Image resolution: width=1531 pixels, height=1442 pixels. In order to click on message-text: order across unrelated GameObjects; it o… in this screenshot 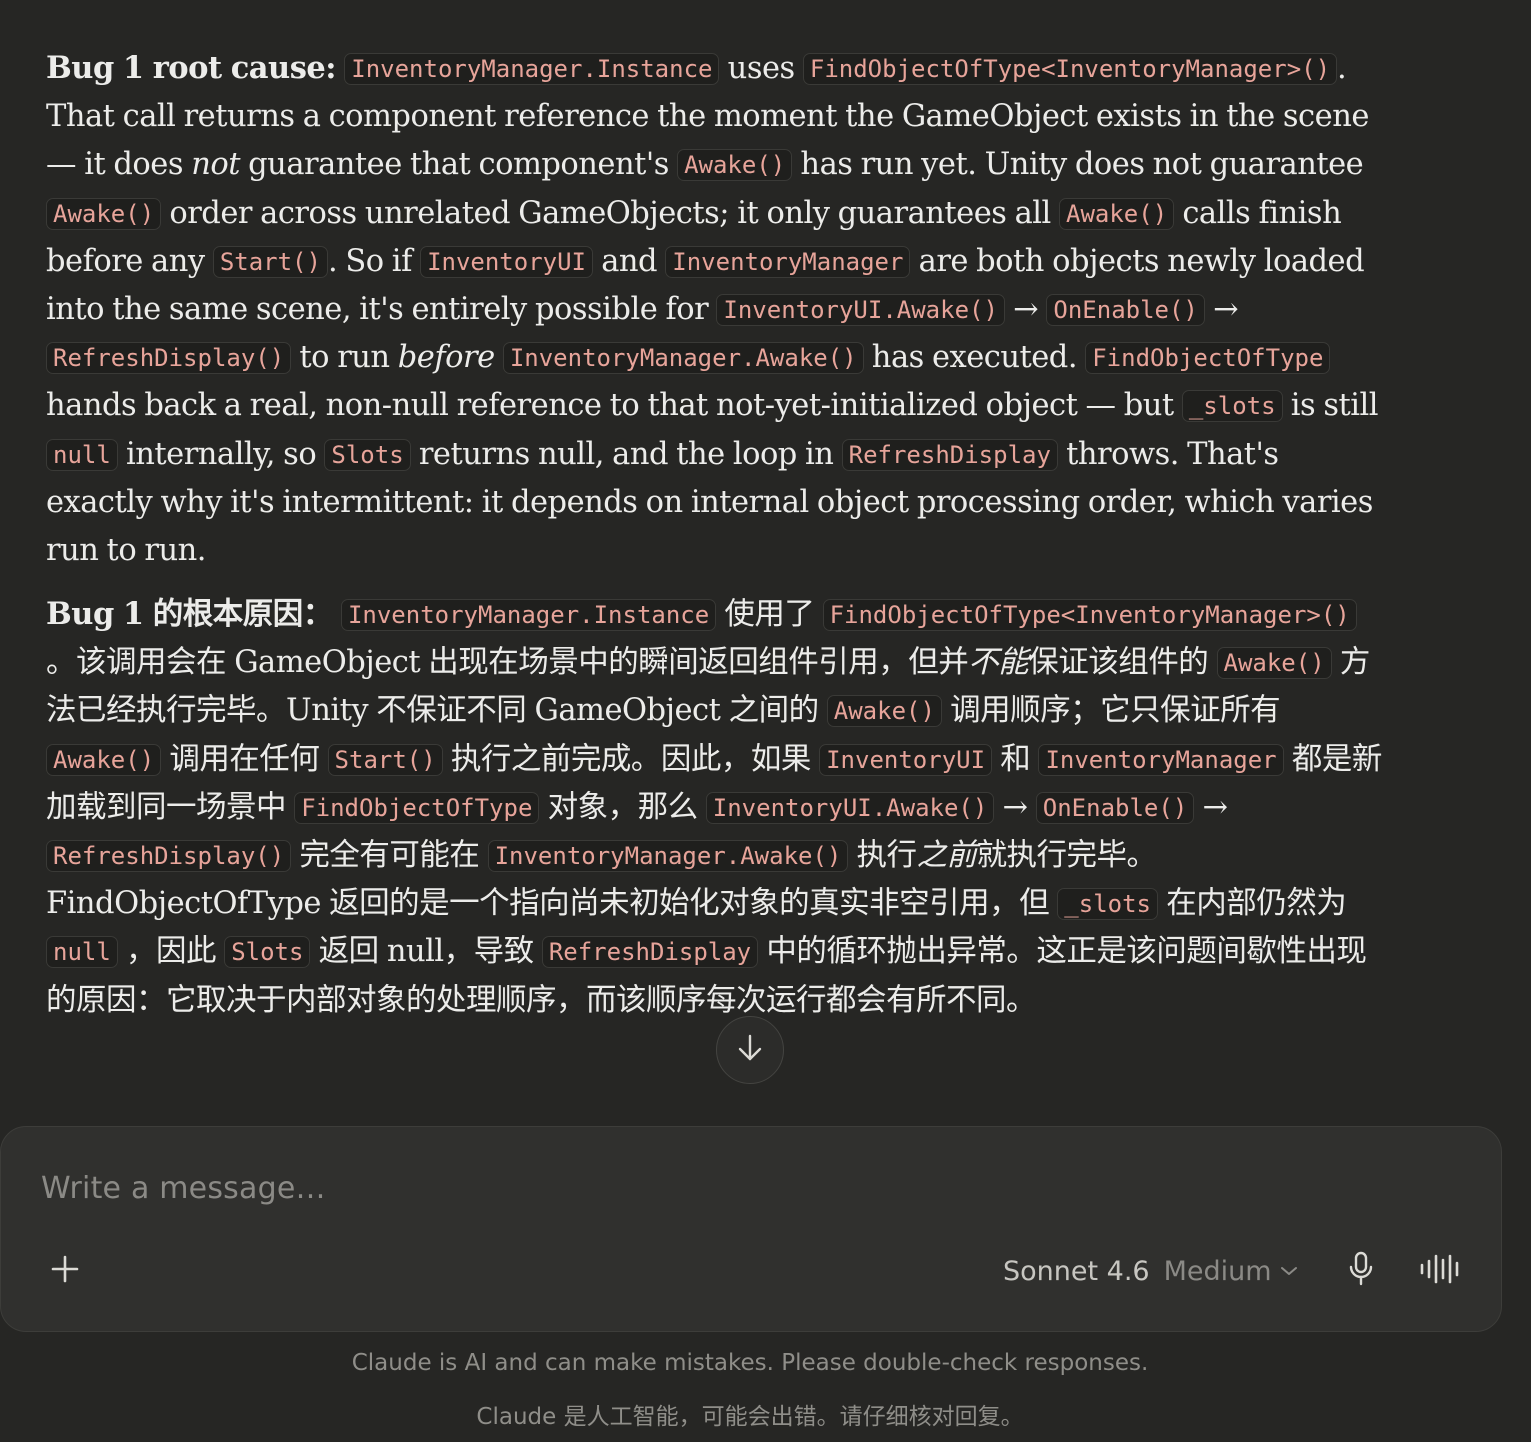, I will do `click(610, 213)`.